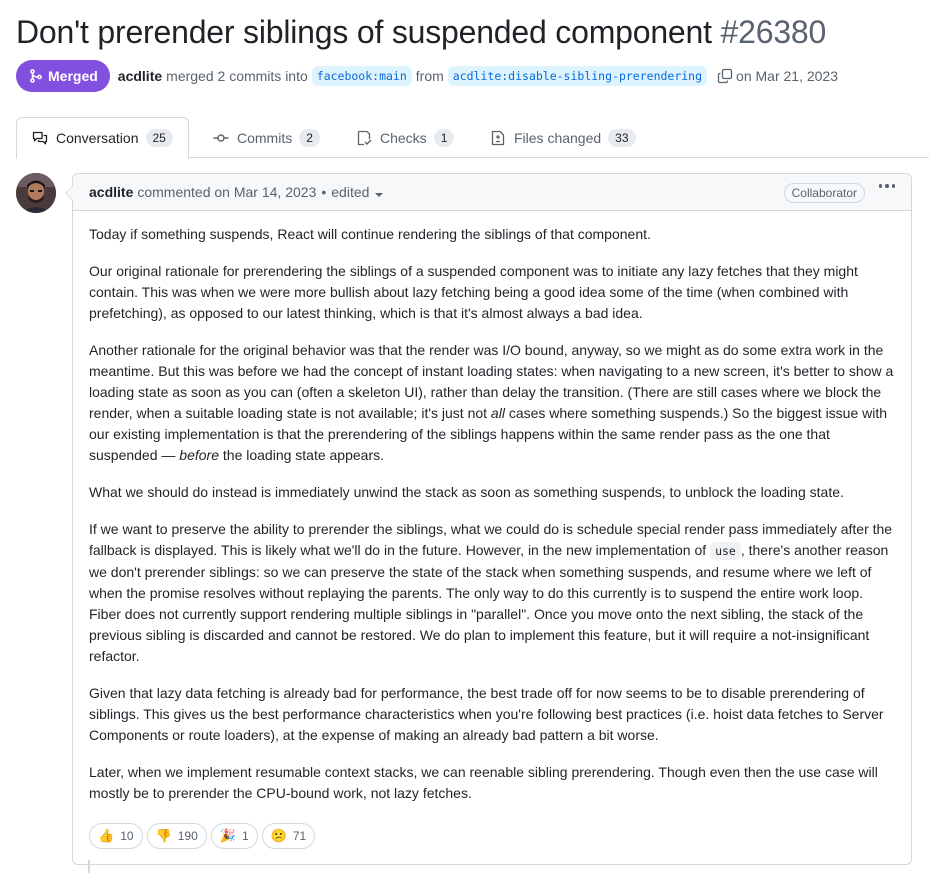  I want to click on tab-files-changed-count: 33, so click(622, 137).